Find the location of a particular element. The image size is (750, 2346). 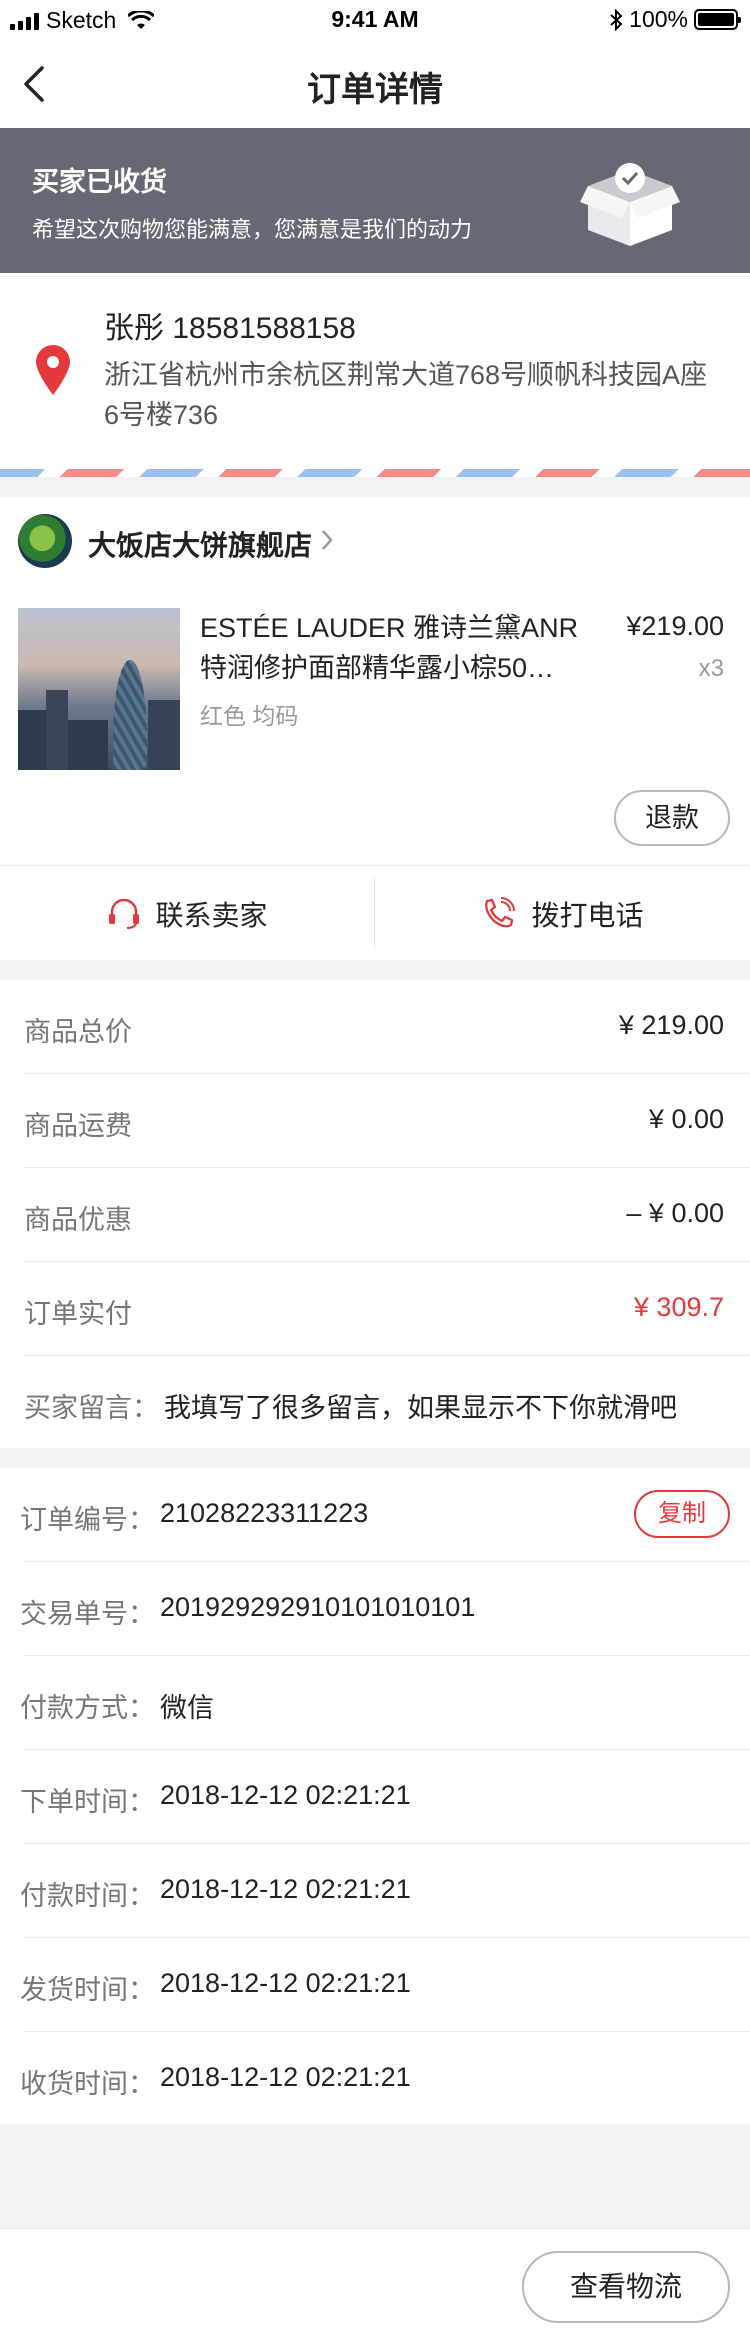

page-title: 订单详情 is located at coordinates (375, 90).